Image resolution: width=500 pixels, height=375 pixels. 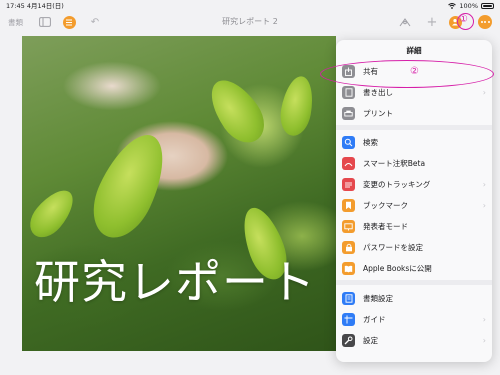 What do you see at coordinates (414, 113) in the screenshot?
I see `menu-item-print: プリント` at bounding box center [414, 113].